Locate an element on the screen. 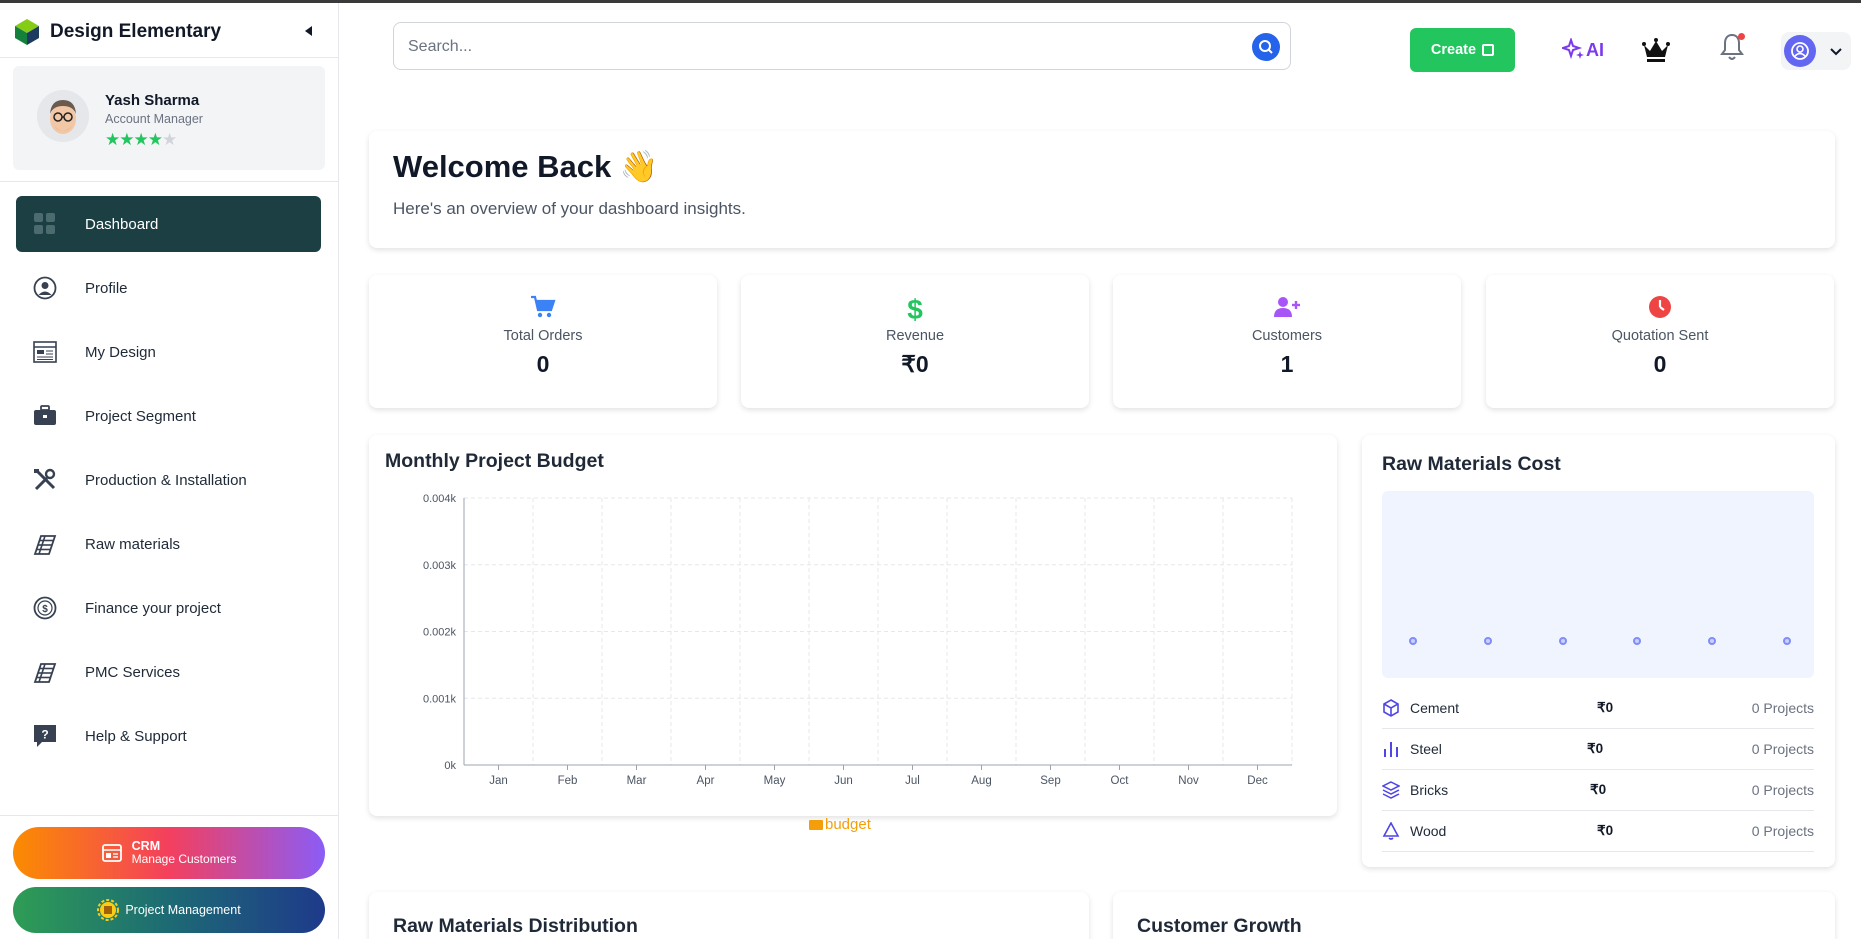  raw-materials-distribution-card: Raw Materials Distribution is located at coordinates (729, 915).